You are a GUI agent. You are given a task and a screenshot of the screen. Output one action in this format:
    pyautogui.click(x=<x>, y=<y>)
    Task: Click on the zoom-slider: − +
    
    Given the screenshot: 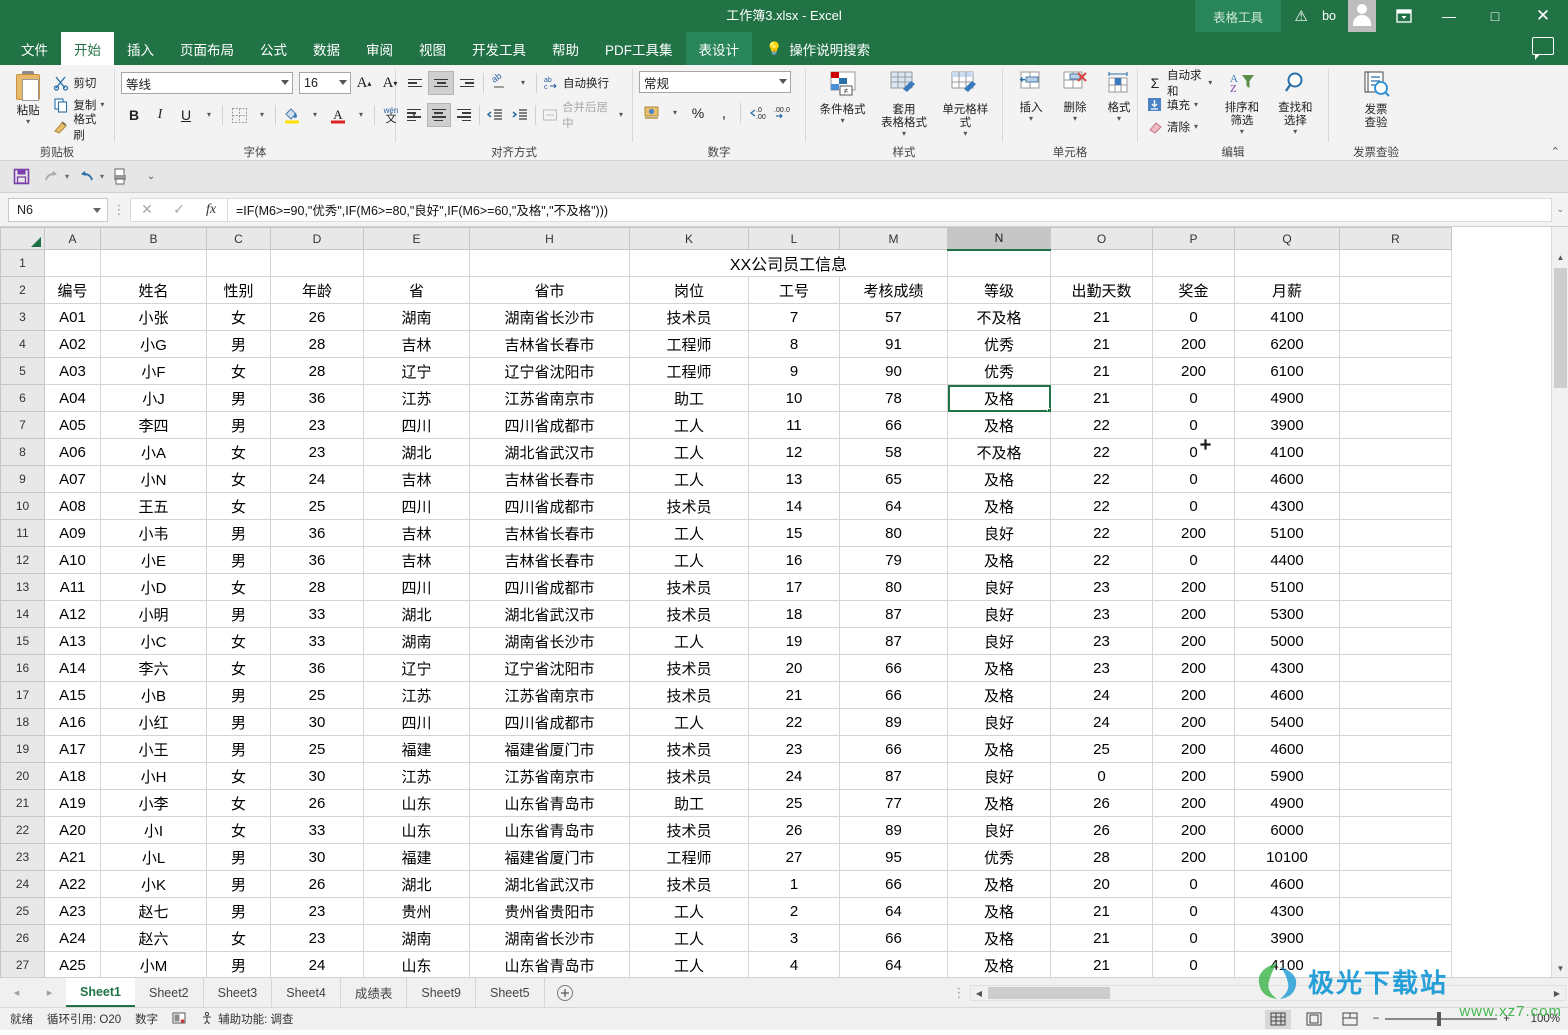 What is the action you would take?
    pyautogui.click(x=1441, y=1019)
    